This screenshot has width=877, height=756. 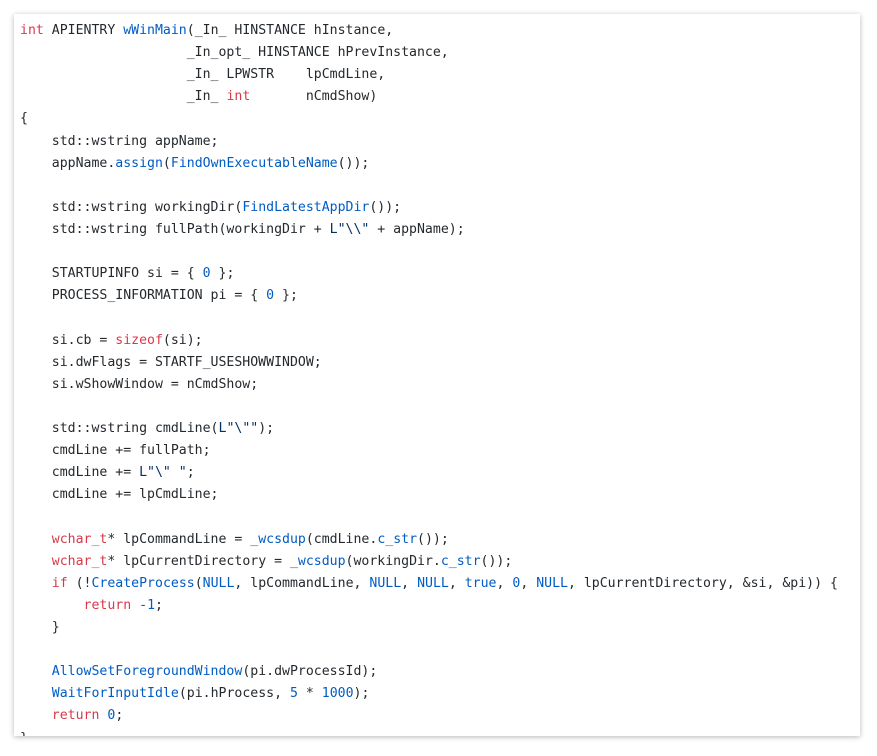 I want to click on code-line: return -1;, so click(x=440, y=606).